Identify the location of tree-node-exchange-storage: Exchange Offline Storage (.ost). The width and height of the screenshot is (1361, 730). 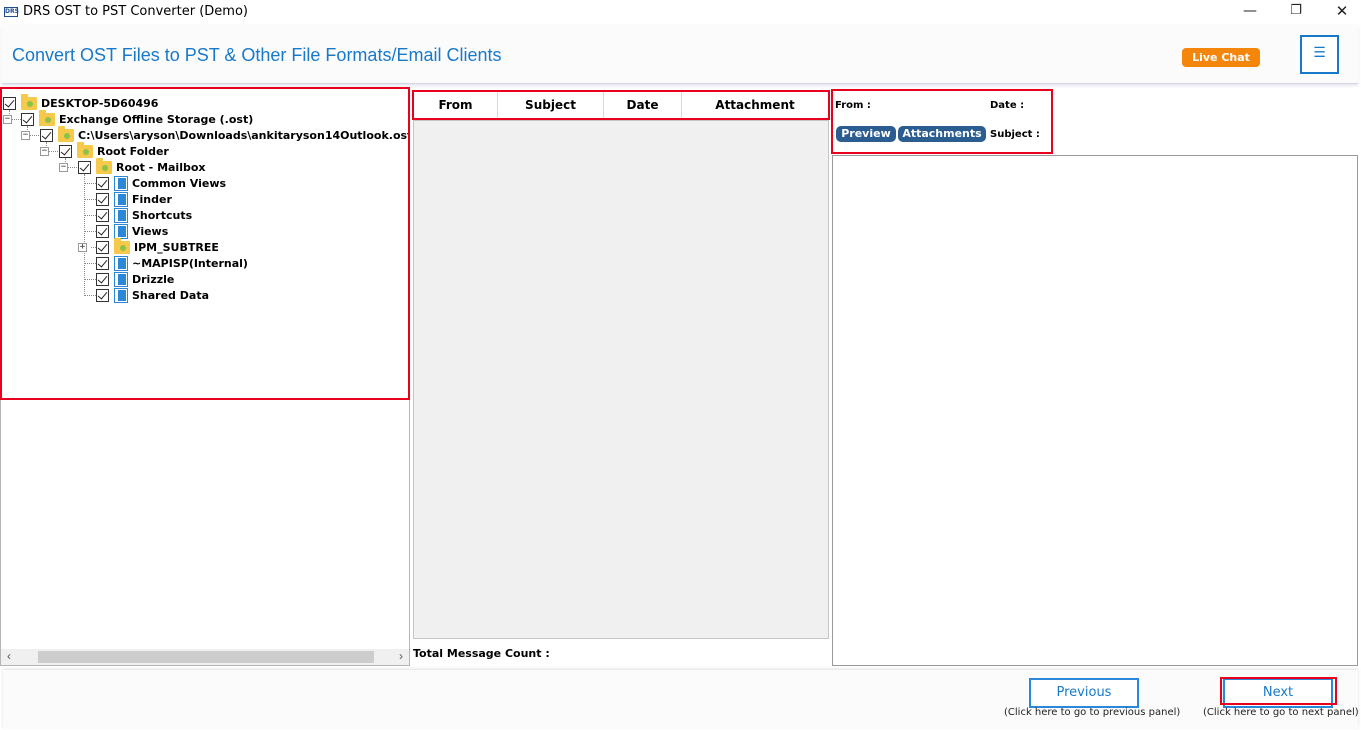
(137, 118).